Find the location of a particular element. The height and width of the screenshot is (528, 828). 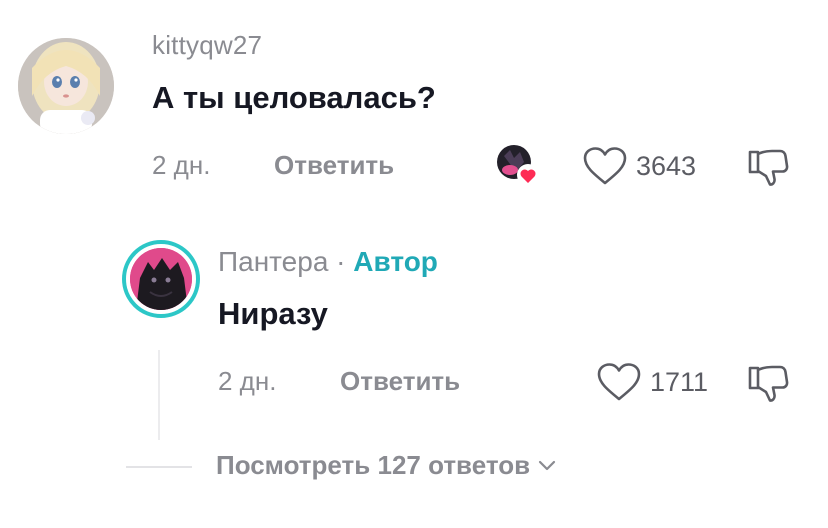

reply-username: Пантера is located at coordinates (273, 261).